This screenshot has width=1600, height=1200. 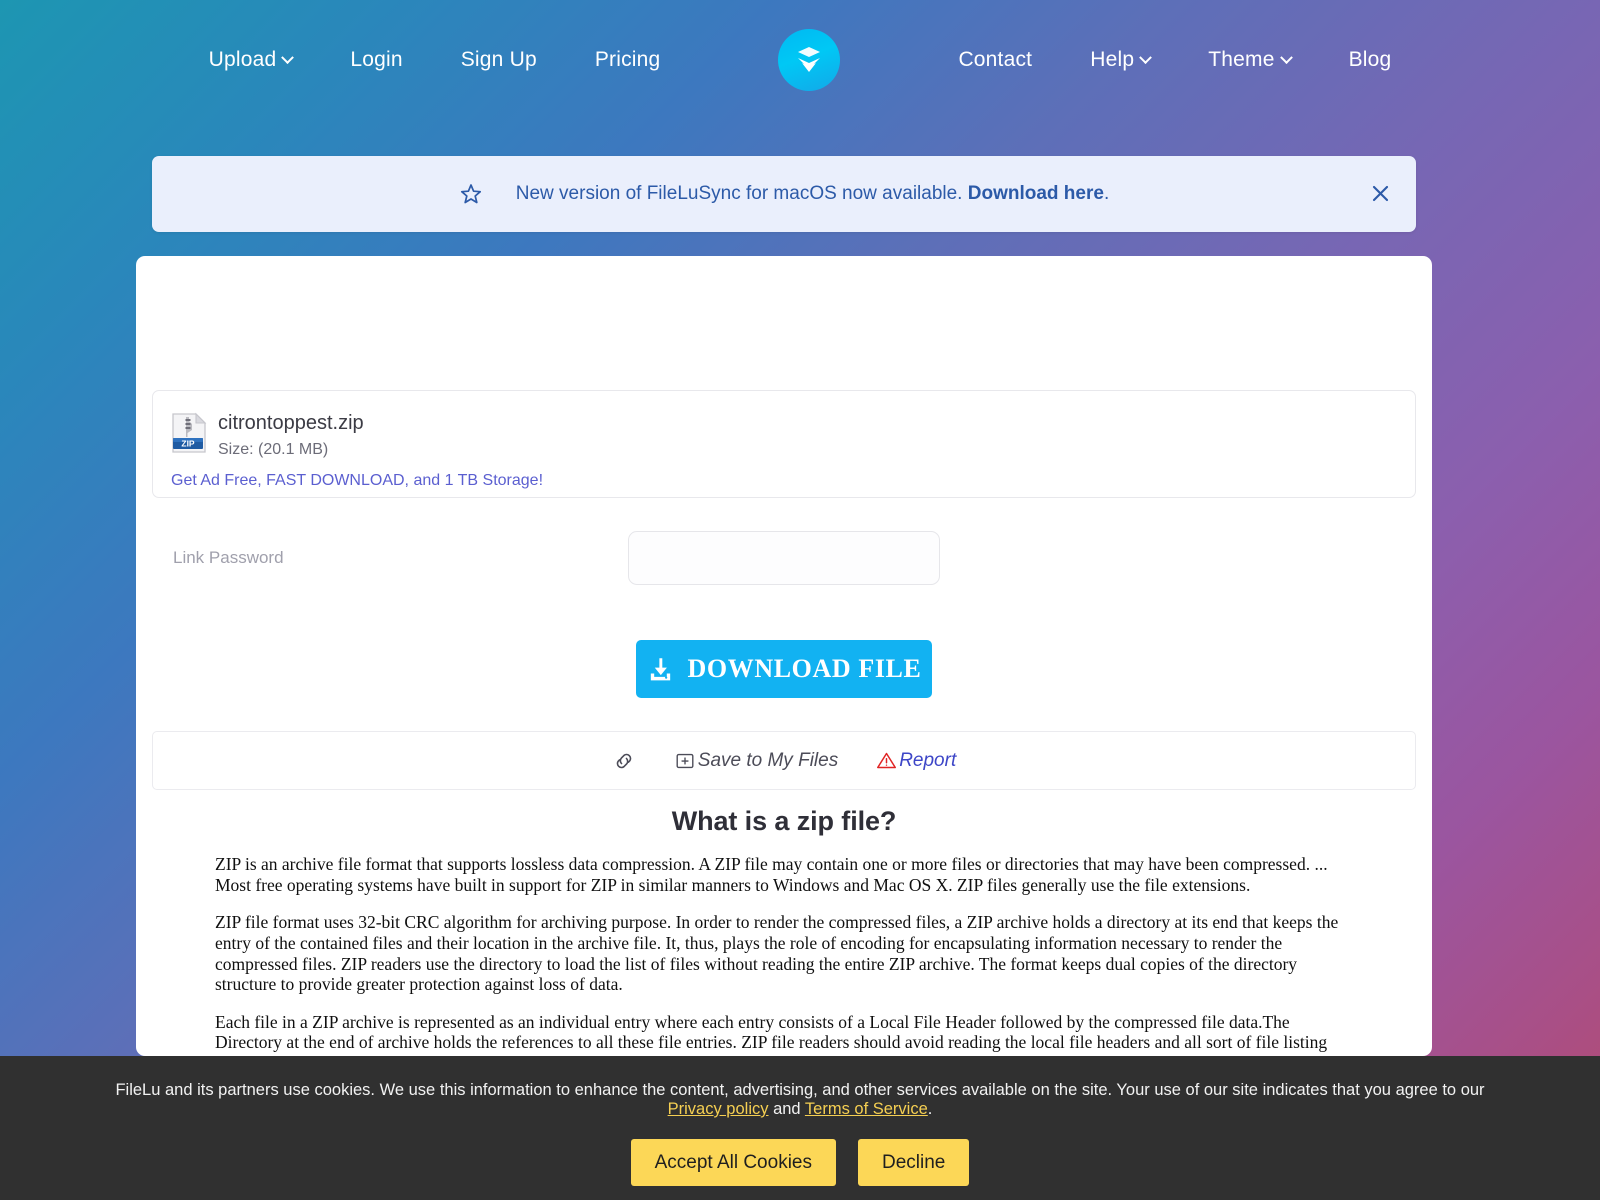 I want to click on nav-item-label: Help, so click(x=1112, y=59).